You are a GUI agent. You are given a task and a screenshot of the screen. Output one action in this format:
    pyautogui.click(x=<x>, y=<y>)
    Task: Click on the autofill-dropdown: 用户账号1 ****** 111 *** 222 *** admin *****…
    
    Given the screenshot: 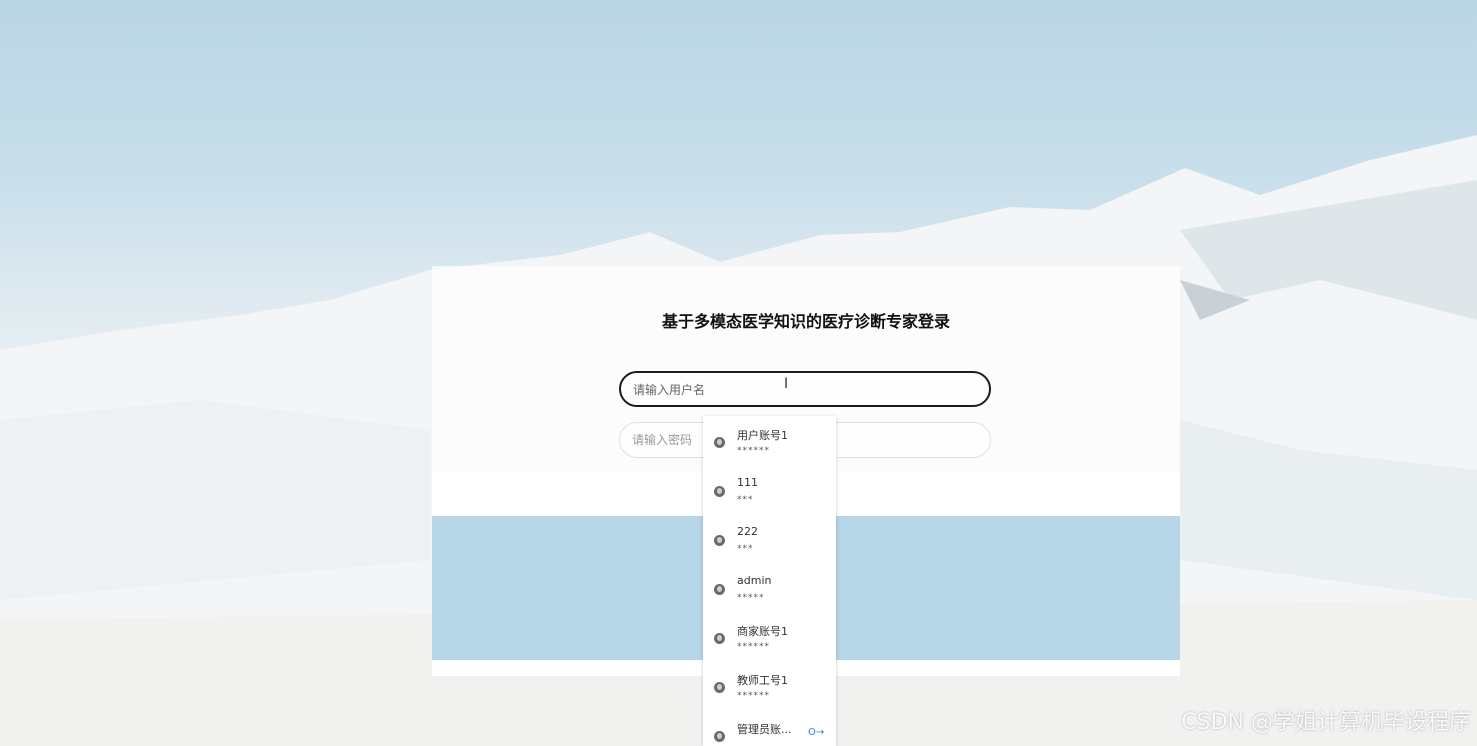 What is the action you would take?
    pyautogui.click(x=769, y=581)
    